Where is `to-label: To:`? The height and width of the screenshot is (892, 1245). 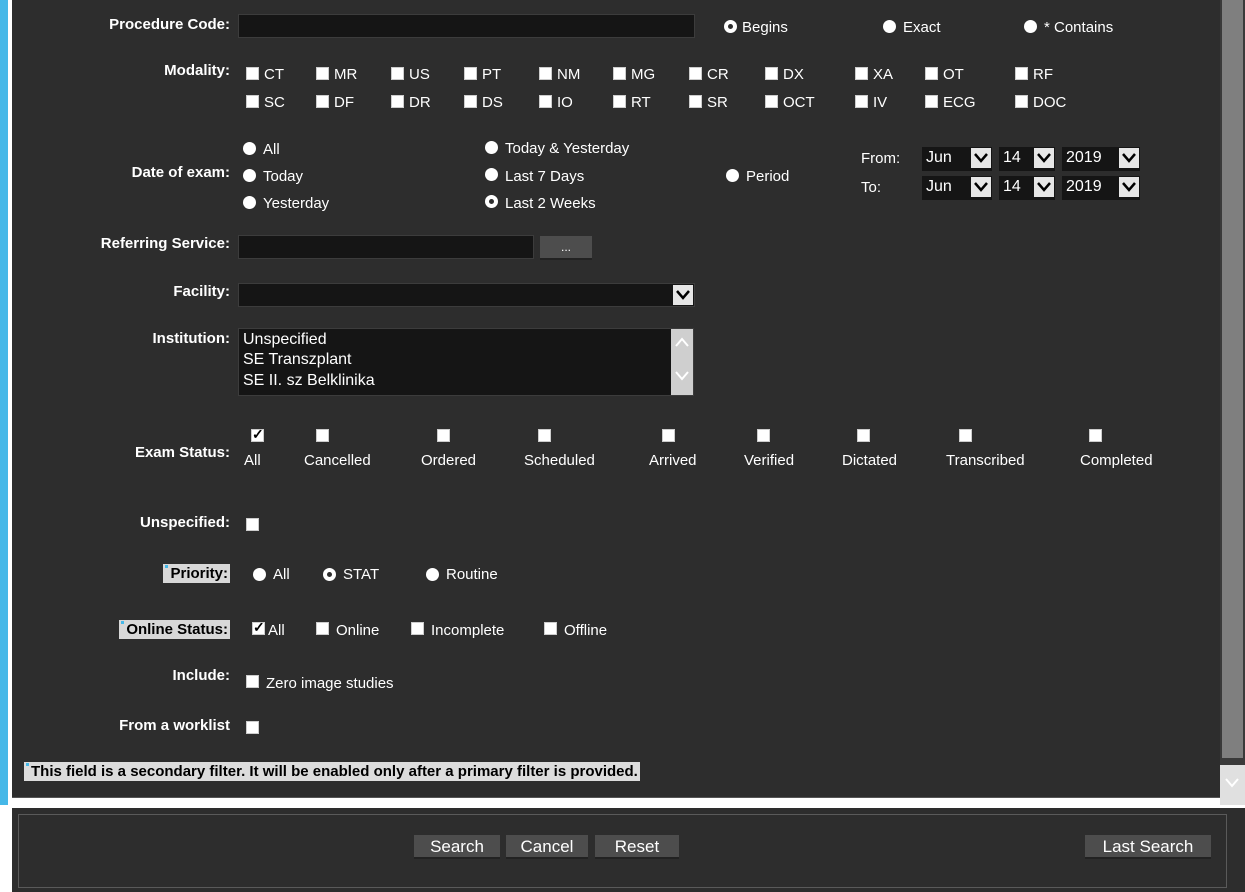 to-label: To: is located at coordinates (871, 187).